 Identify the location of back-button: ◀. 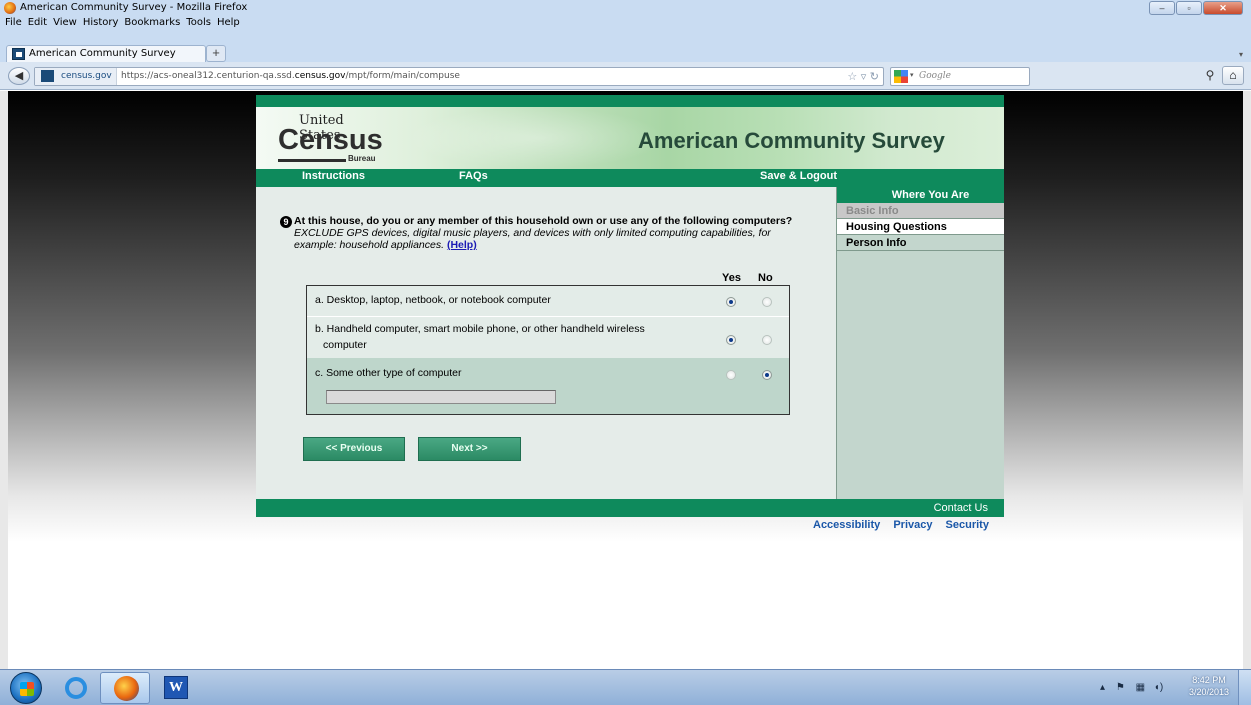
(19, 76).